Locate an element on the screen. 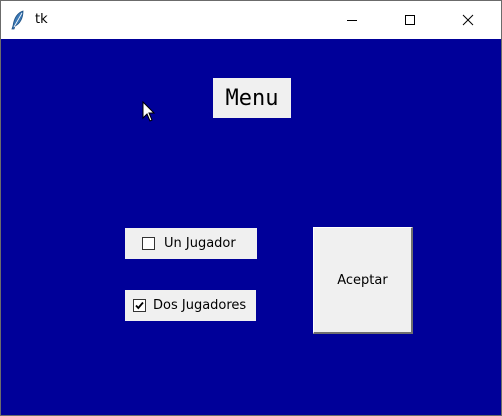 The width and height of the screenshot is (502, 416). minimize-icon is located at coordinates (352, 20).